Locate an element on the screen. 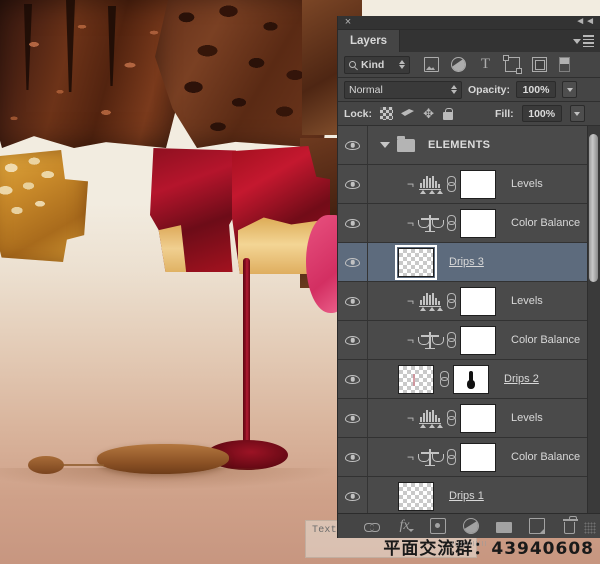  caramel-droplet is located at coordinates (46, 465).